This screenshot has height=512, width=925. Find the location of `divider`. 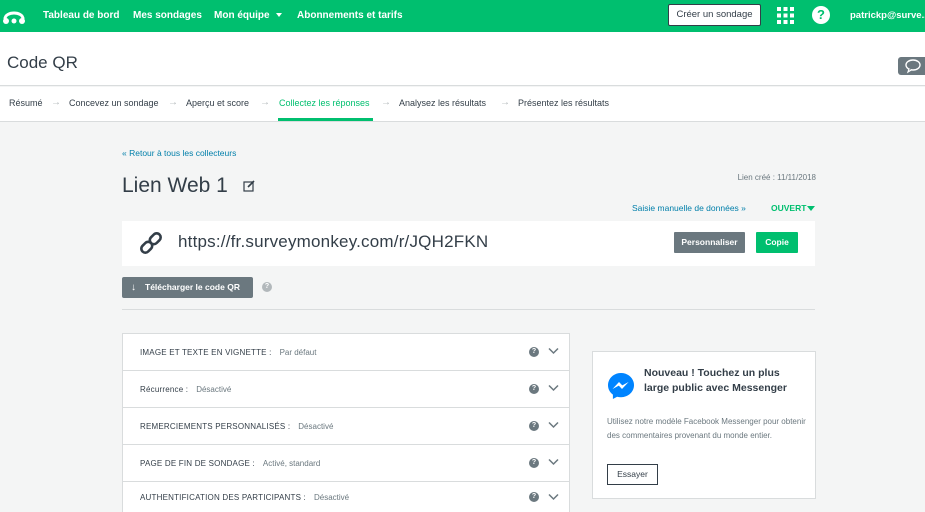

divider is located at coordinates (468, 309).